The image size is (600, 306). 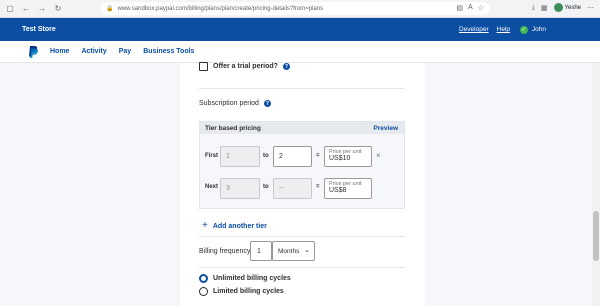 What do you see at coordinates (292, 156) in the screenshot?
I see `tier-to-field: 2` at bounding box center [292, 156].